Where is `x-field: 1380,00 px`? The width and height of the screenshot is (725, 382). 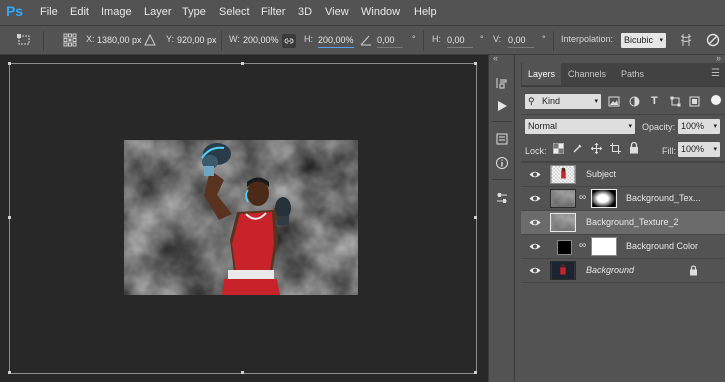
x-field: 1380,00 px is located at coordinates (119, 40).